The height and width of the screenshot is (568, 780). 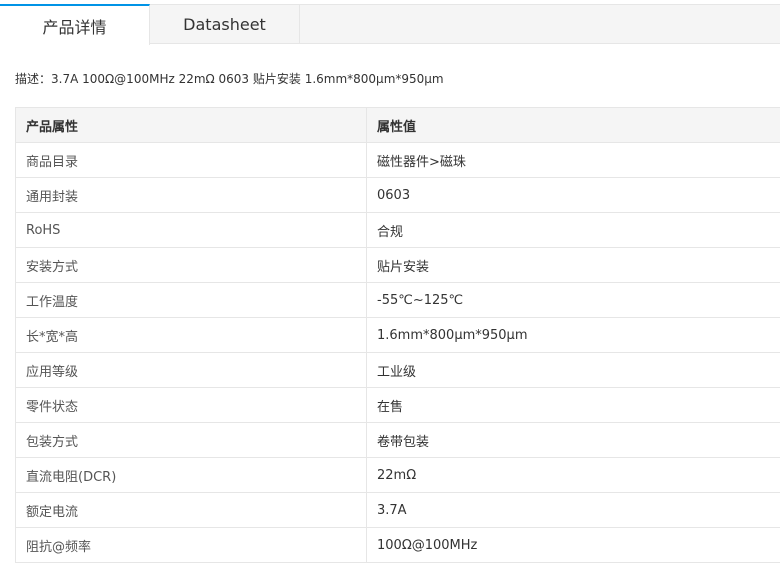 I want to click on attribute-name: 工作温度, so click(x=191, y=300).